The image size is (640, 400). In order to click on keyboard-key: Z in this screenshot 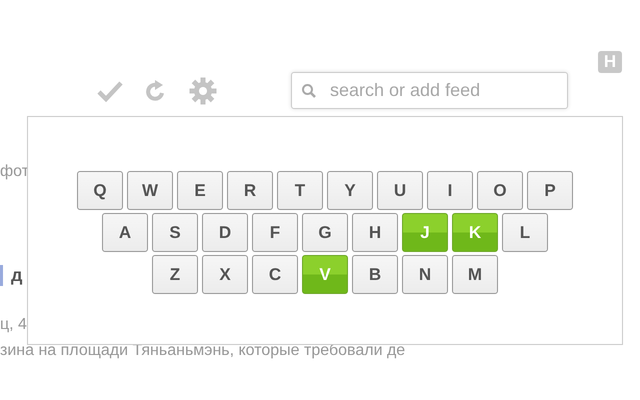, I will do `click(175, 274)`.